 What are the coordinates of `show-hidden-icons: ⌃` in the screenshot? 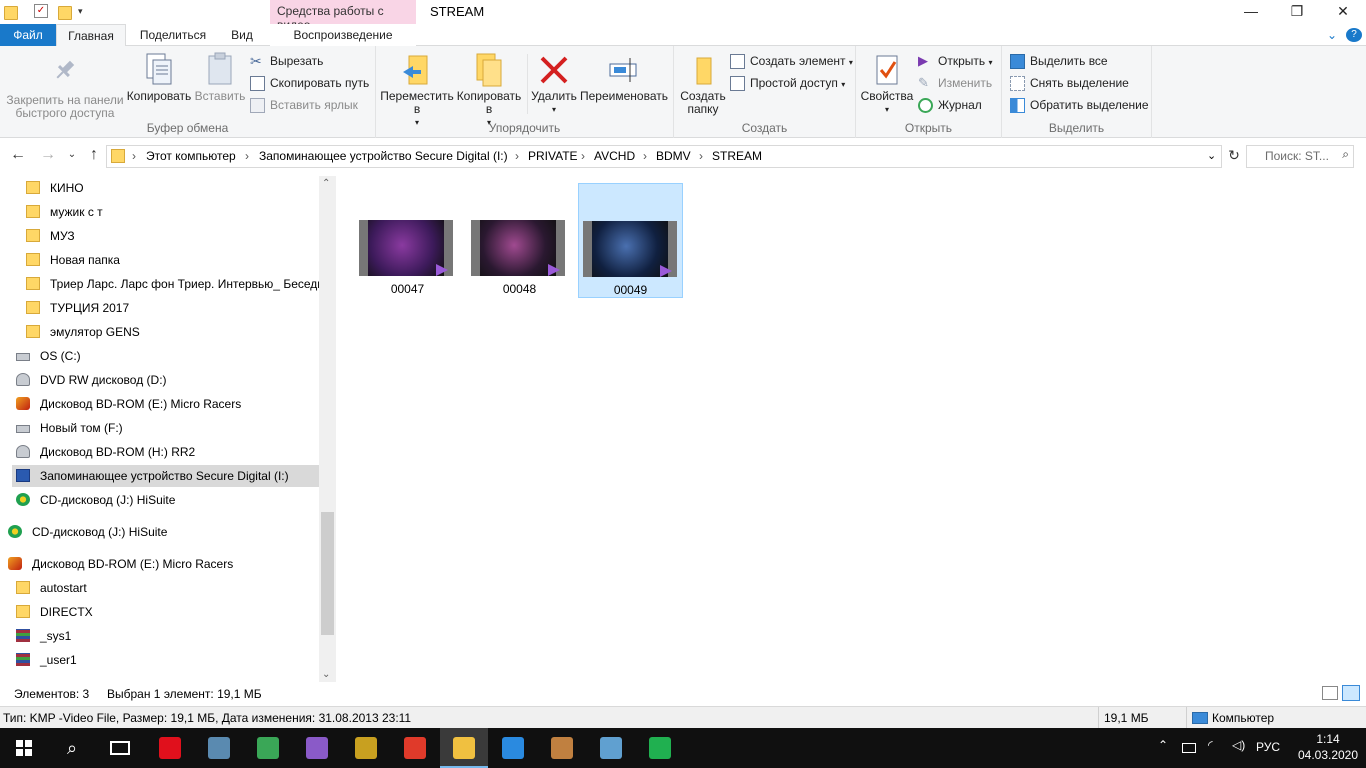 It's located at (1163, 745).